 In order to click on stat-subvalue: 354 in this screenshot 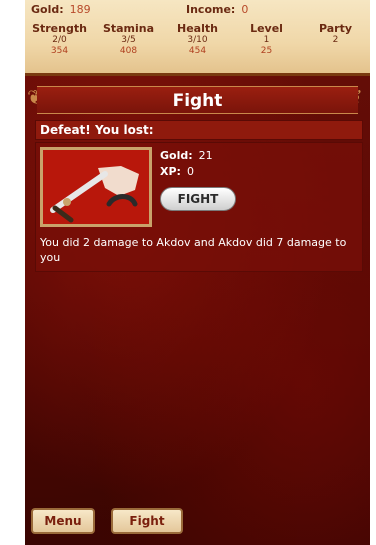, I will do `click(59, 51)`.